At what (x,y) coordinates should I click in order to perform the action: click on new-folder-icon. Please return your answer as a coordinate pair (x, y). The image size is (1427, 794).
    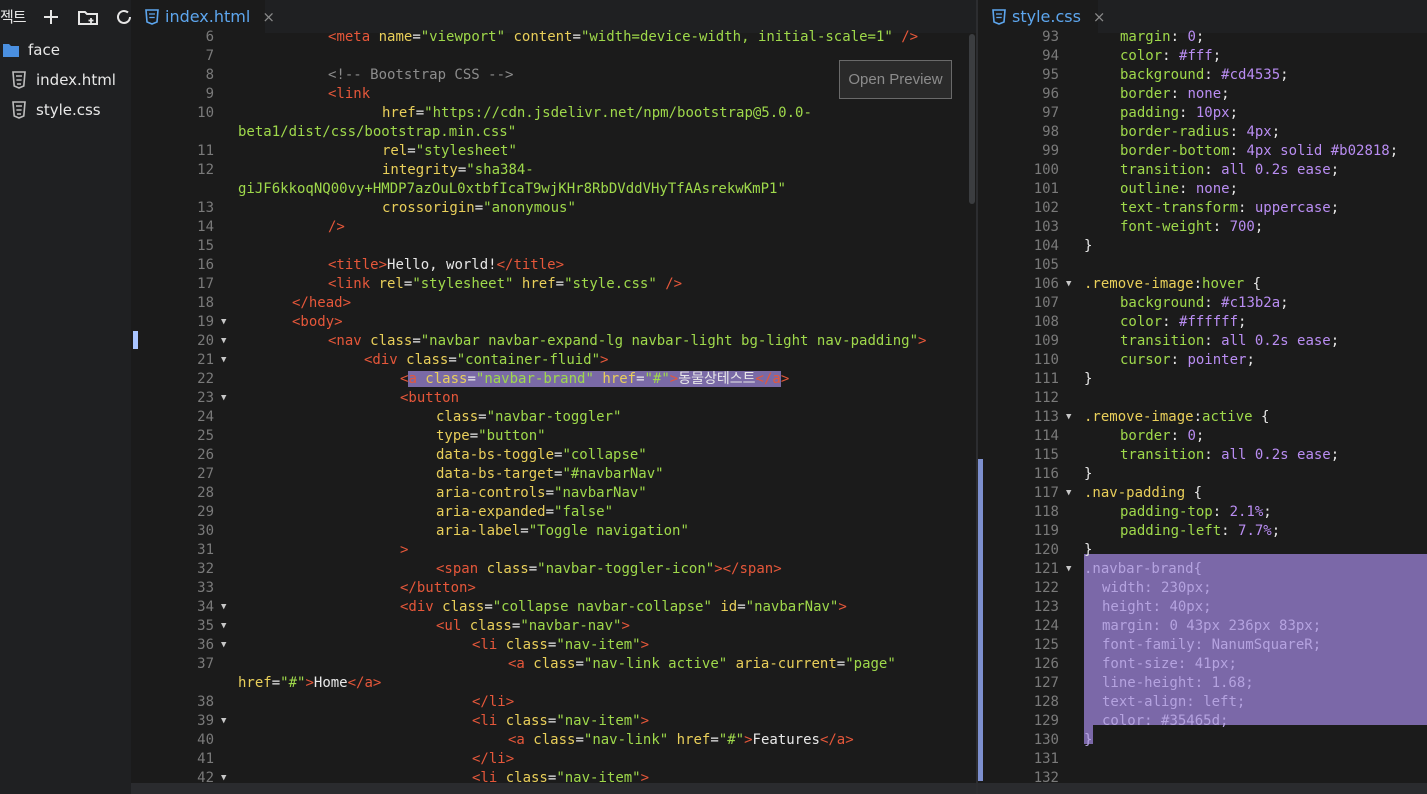
    Looking at the image, I should click on (88, 17).